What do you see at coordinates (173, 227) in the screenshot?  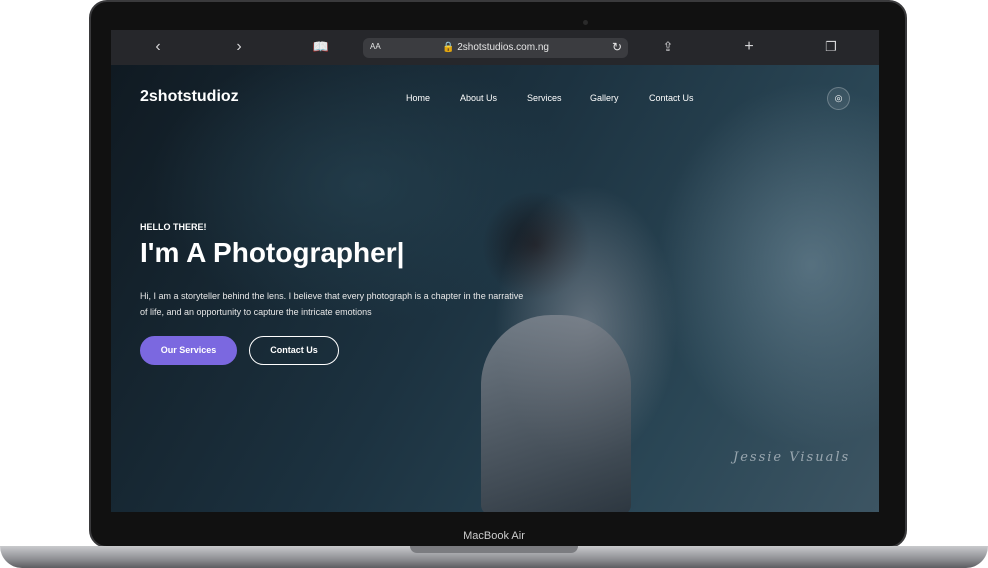 I see `hero-eyebrow: HELLO THERE!` at bounding box center [173, 227].